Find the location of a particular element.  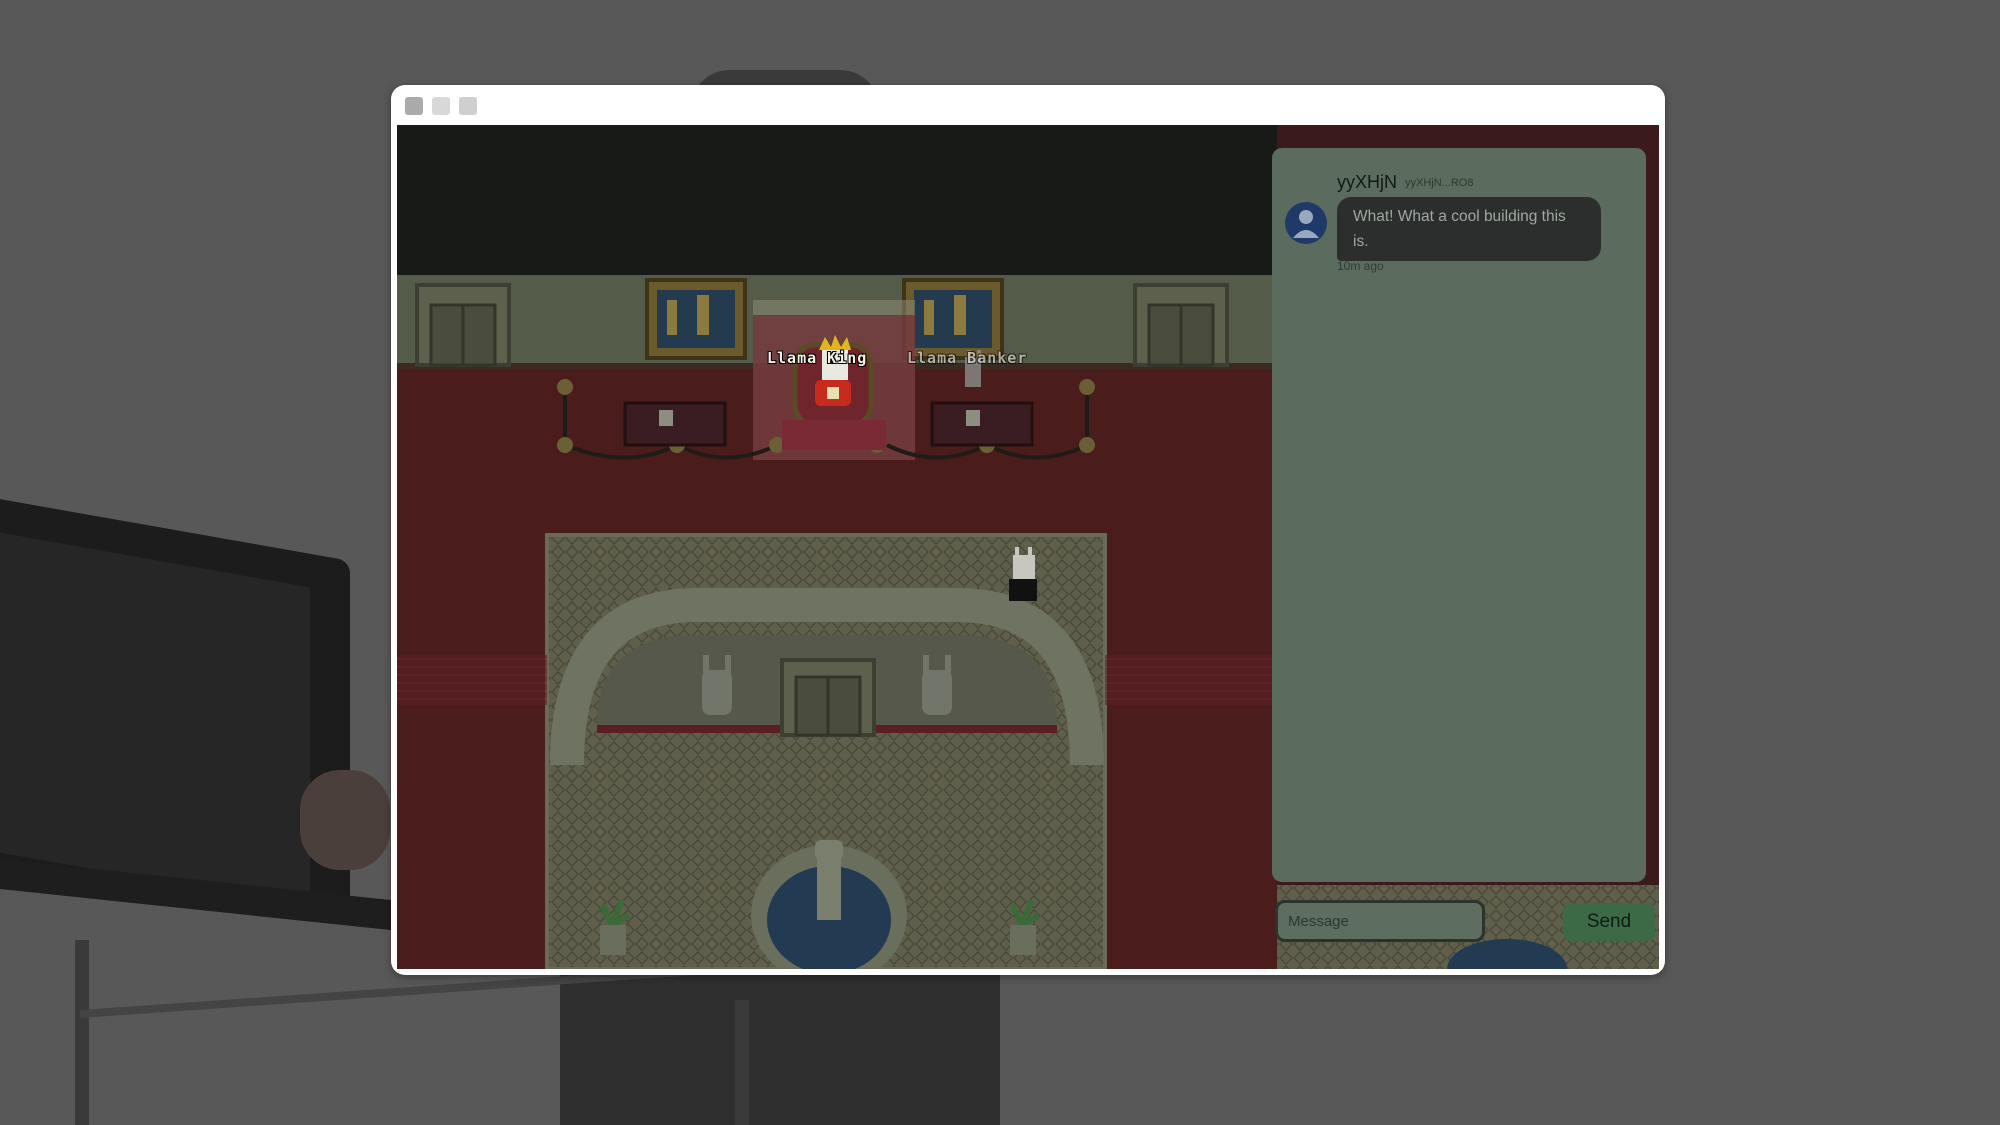

user-avatar-icon is located at coordinates (1306, 223).